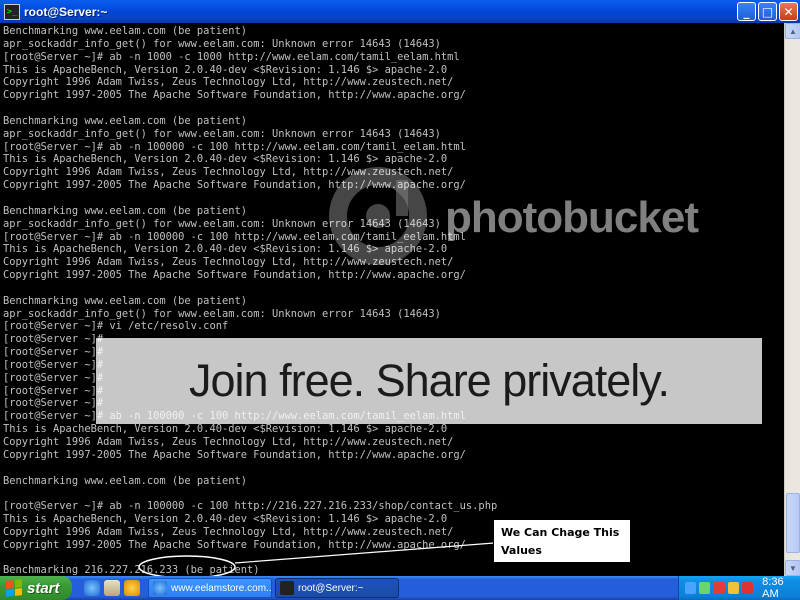  What do you see at coordinates (331, 588) in the screenshot?
I see `taskbar-button-label: root@Server:~` at bounding box center [331, 588].